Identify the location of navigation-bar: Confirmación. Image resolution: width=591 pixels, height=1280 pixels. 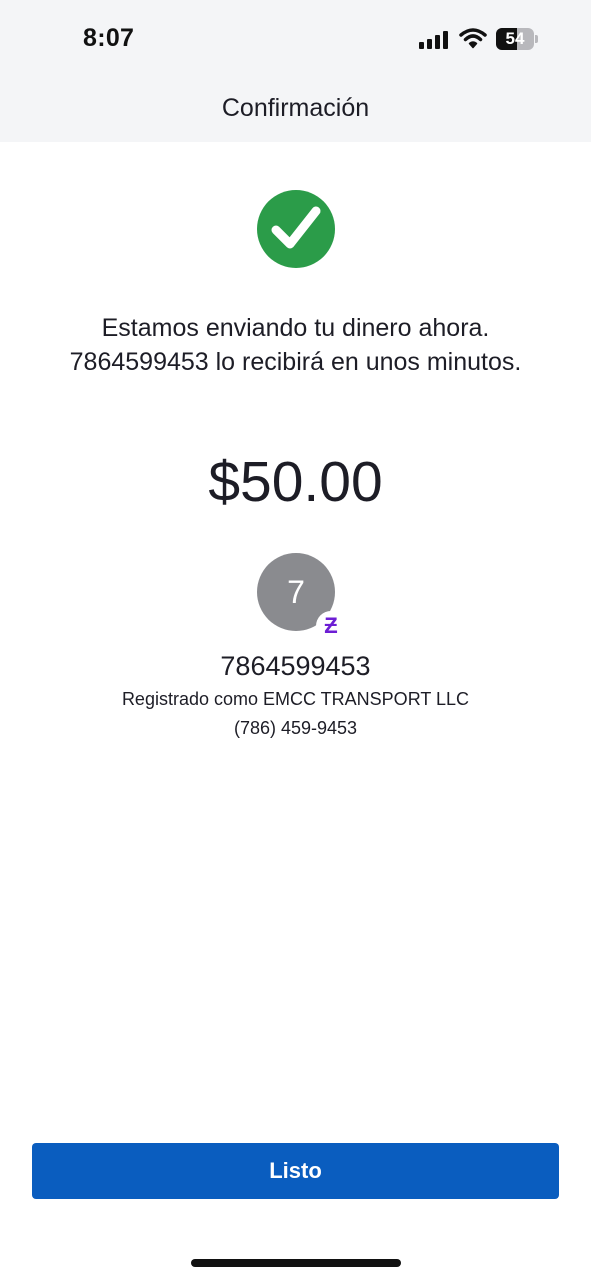
(295, 111).